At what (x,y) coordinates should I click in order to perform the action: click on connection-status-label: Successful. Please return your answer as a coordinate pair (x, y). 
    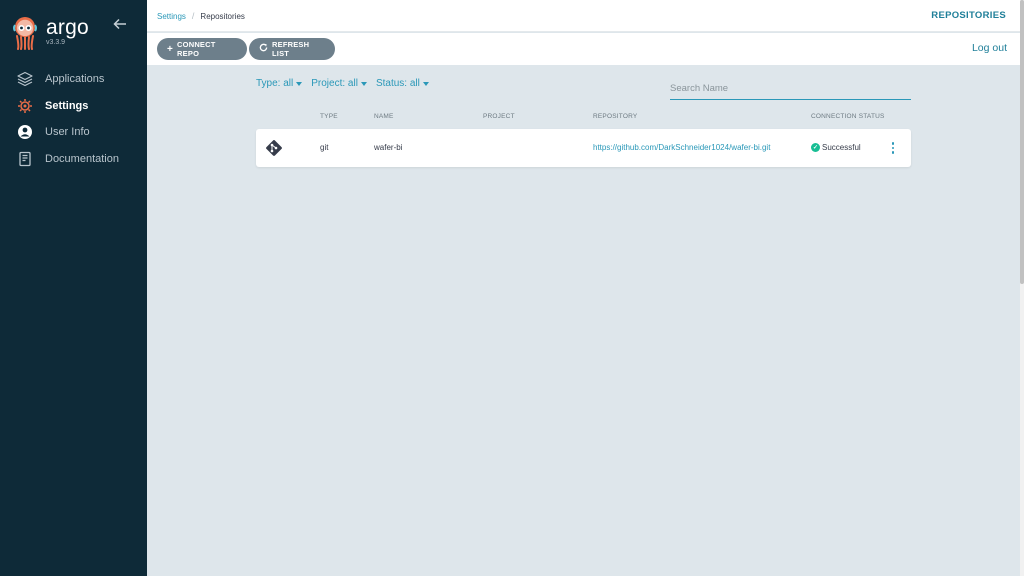
    Looking at the image, I should click on (841, 147).